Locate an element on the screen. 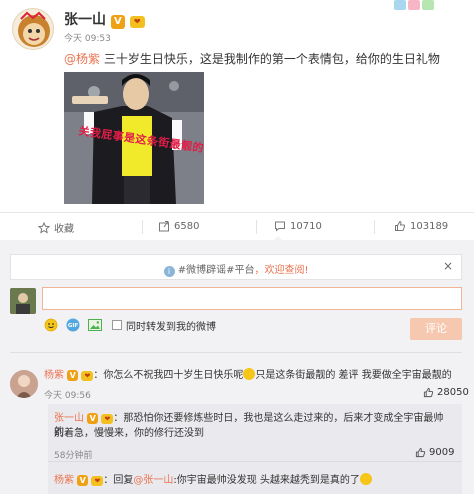 The image size is (474, 494). comment-body-end: 只是这条街最靓的 差评 我要做全宇宙最靓的 is located at coordinates (353, 375).